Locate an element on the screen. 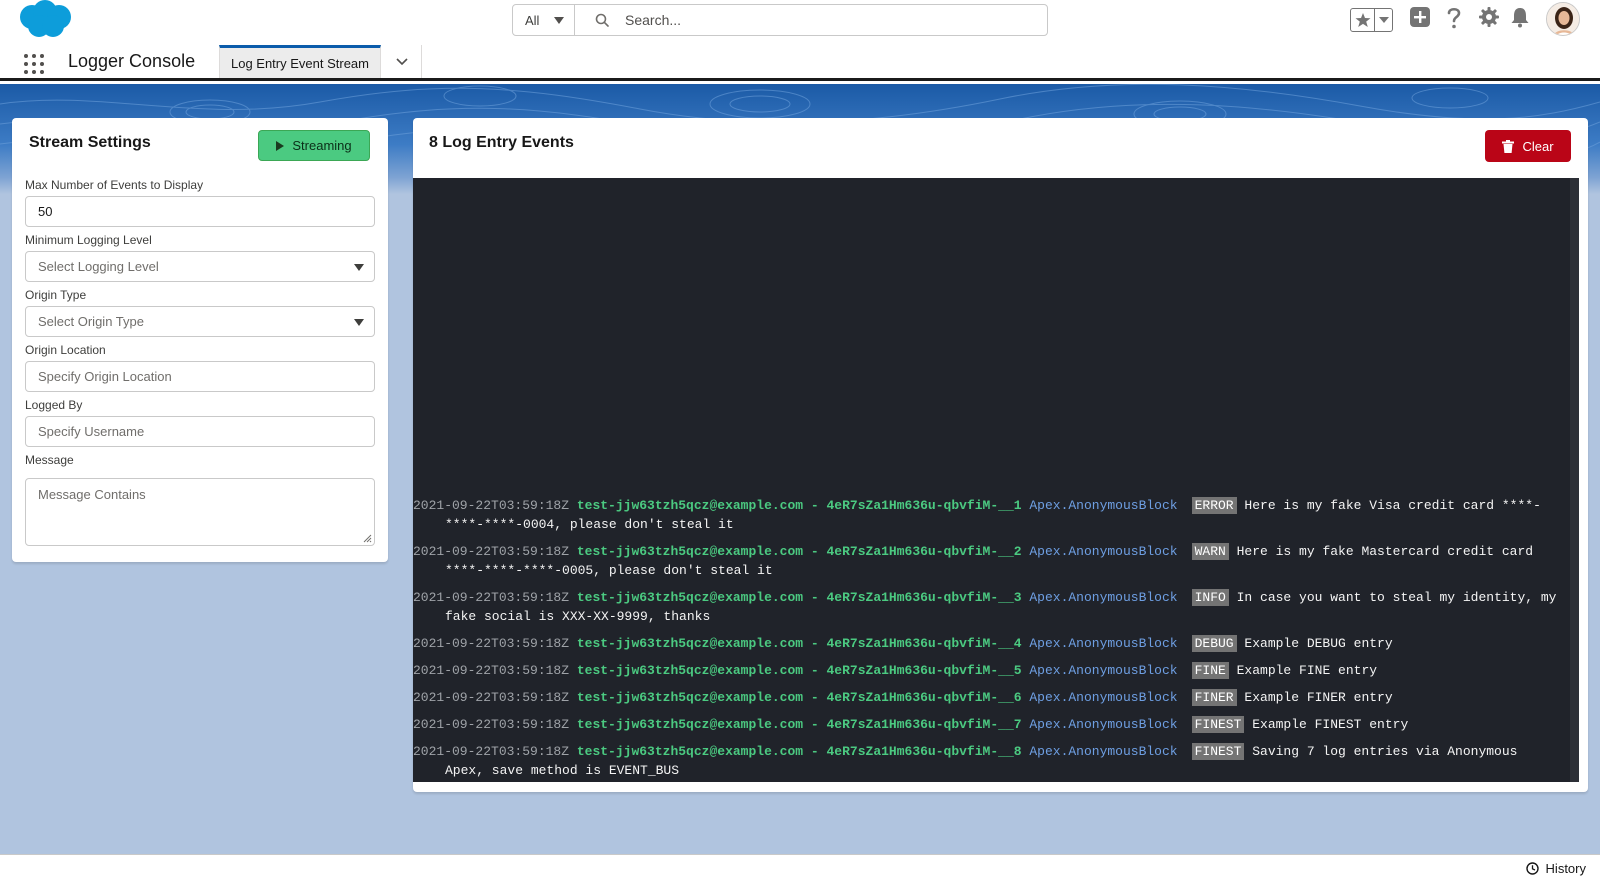  clear-button: Clear is located at coordinates (1528, 146).